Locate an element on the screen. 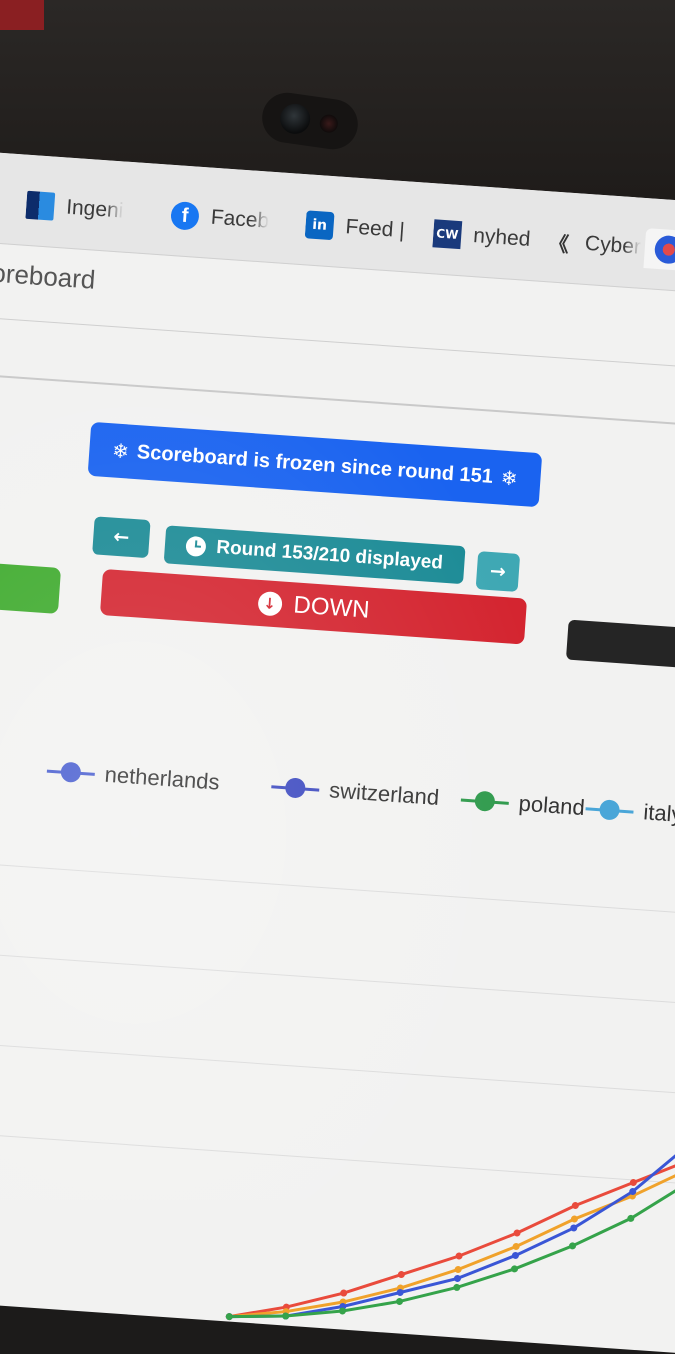 Image resolution: width=675 pixels, height=1354 pixels. round-display: Round 153/210 displayed is located at coordinates (314, 555).